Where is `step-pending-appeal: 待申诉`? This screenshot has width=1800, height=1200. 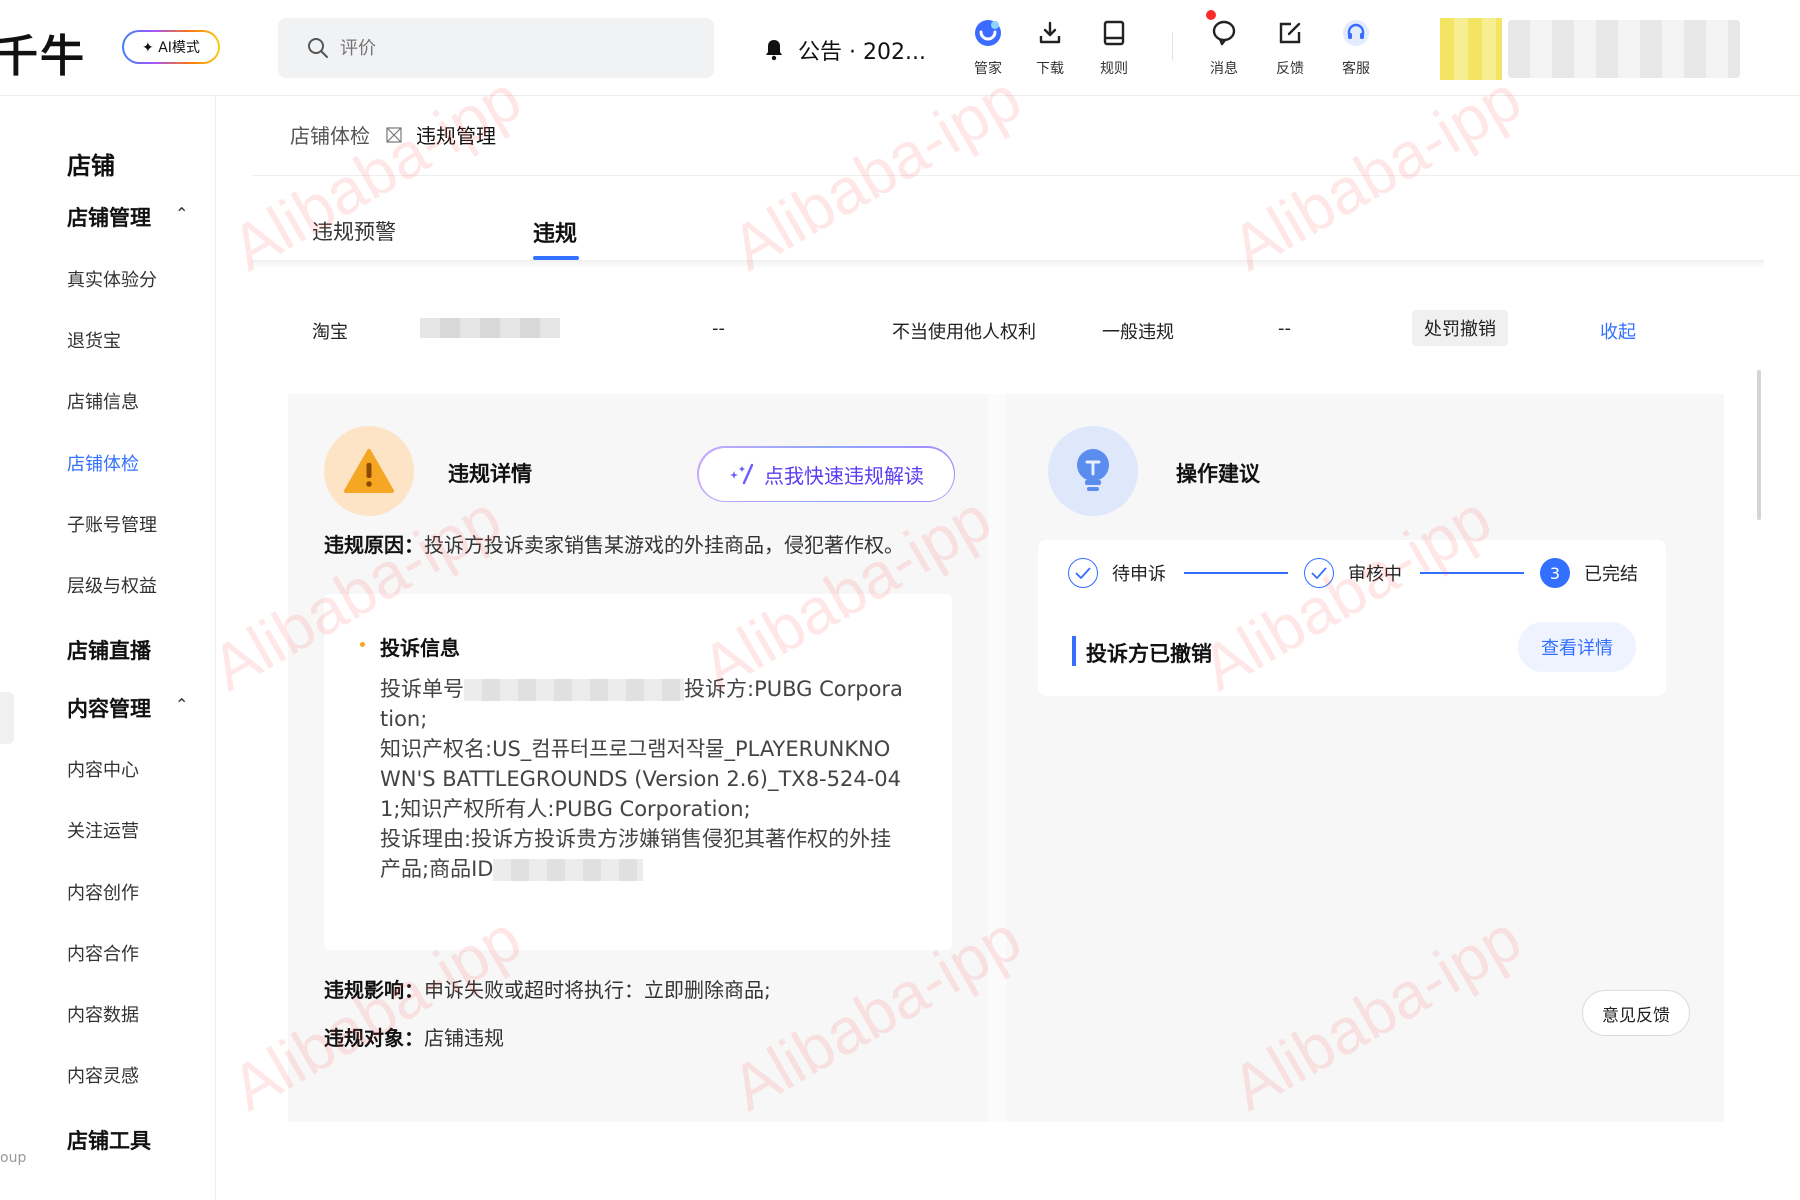
step-pending-appeal: 待申诉 is located at coordinates (1117, 573).